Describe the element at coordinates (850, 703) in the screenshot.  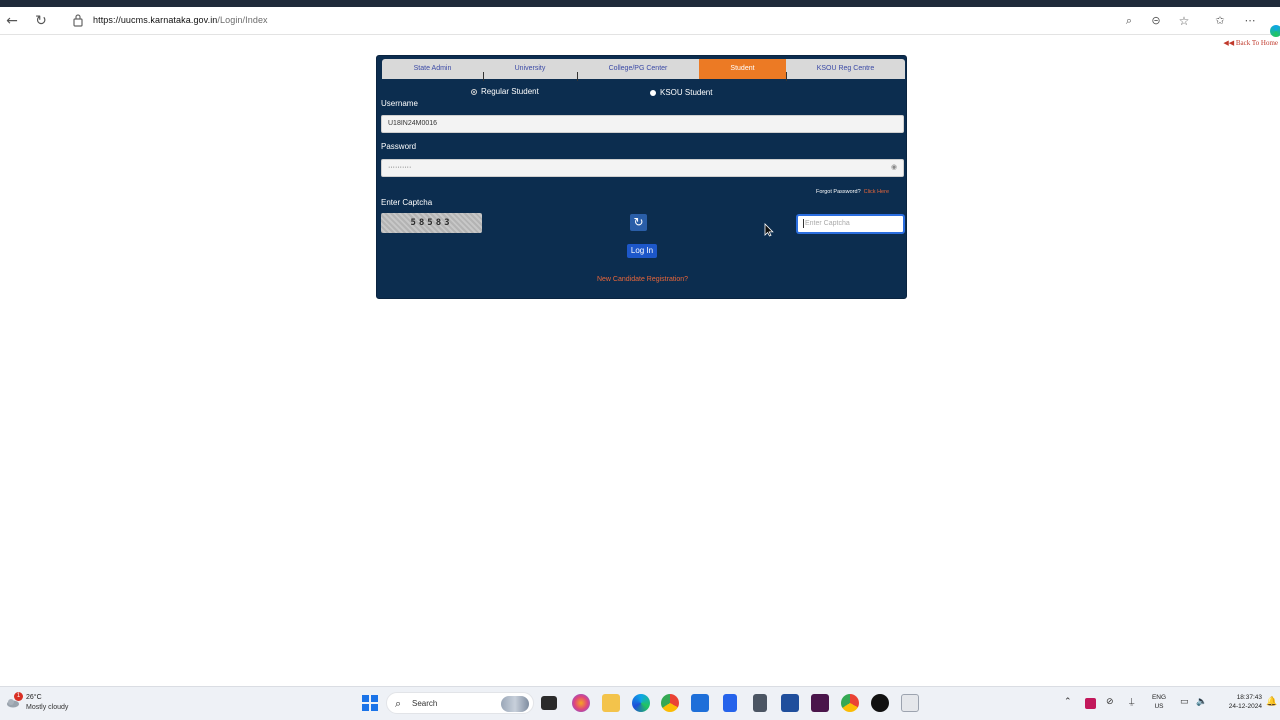
I see `chrome-profile-icon` at that location.